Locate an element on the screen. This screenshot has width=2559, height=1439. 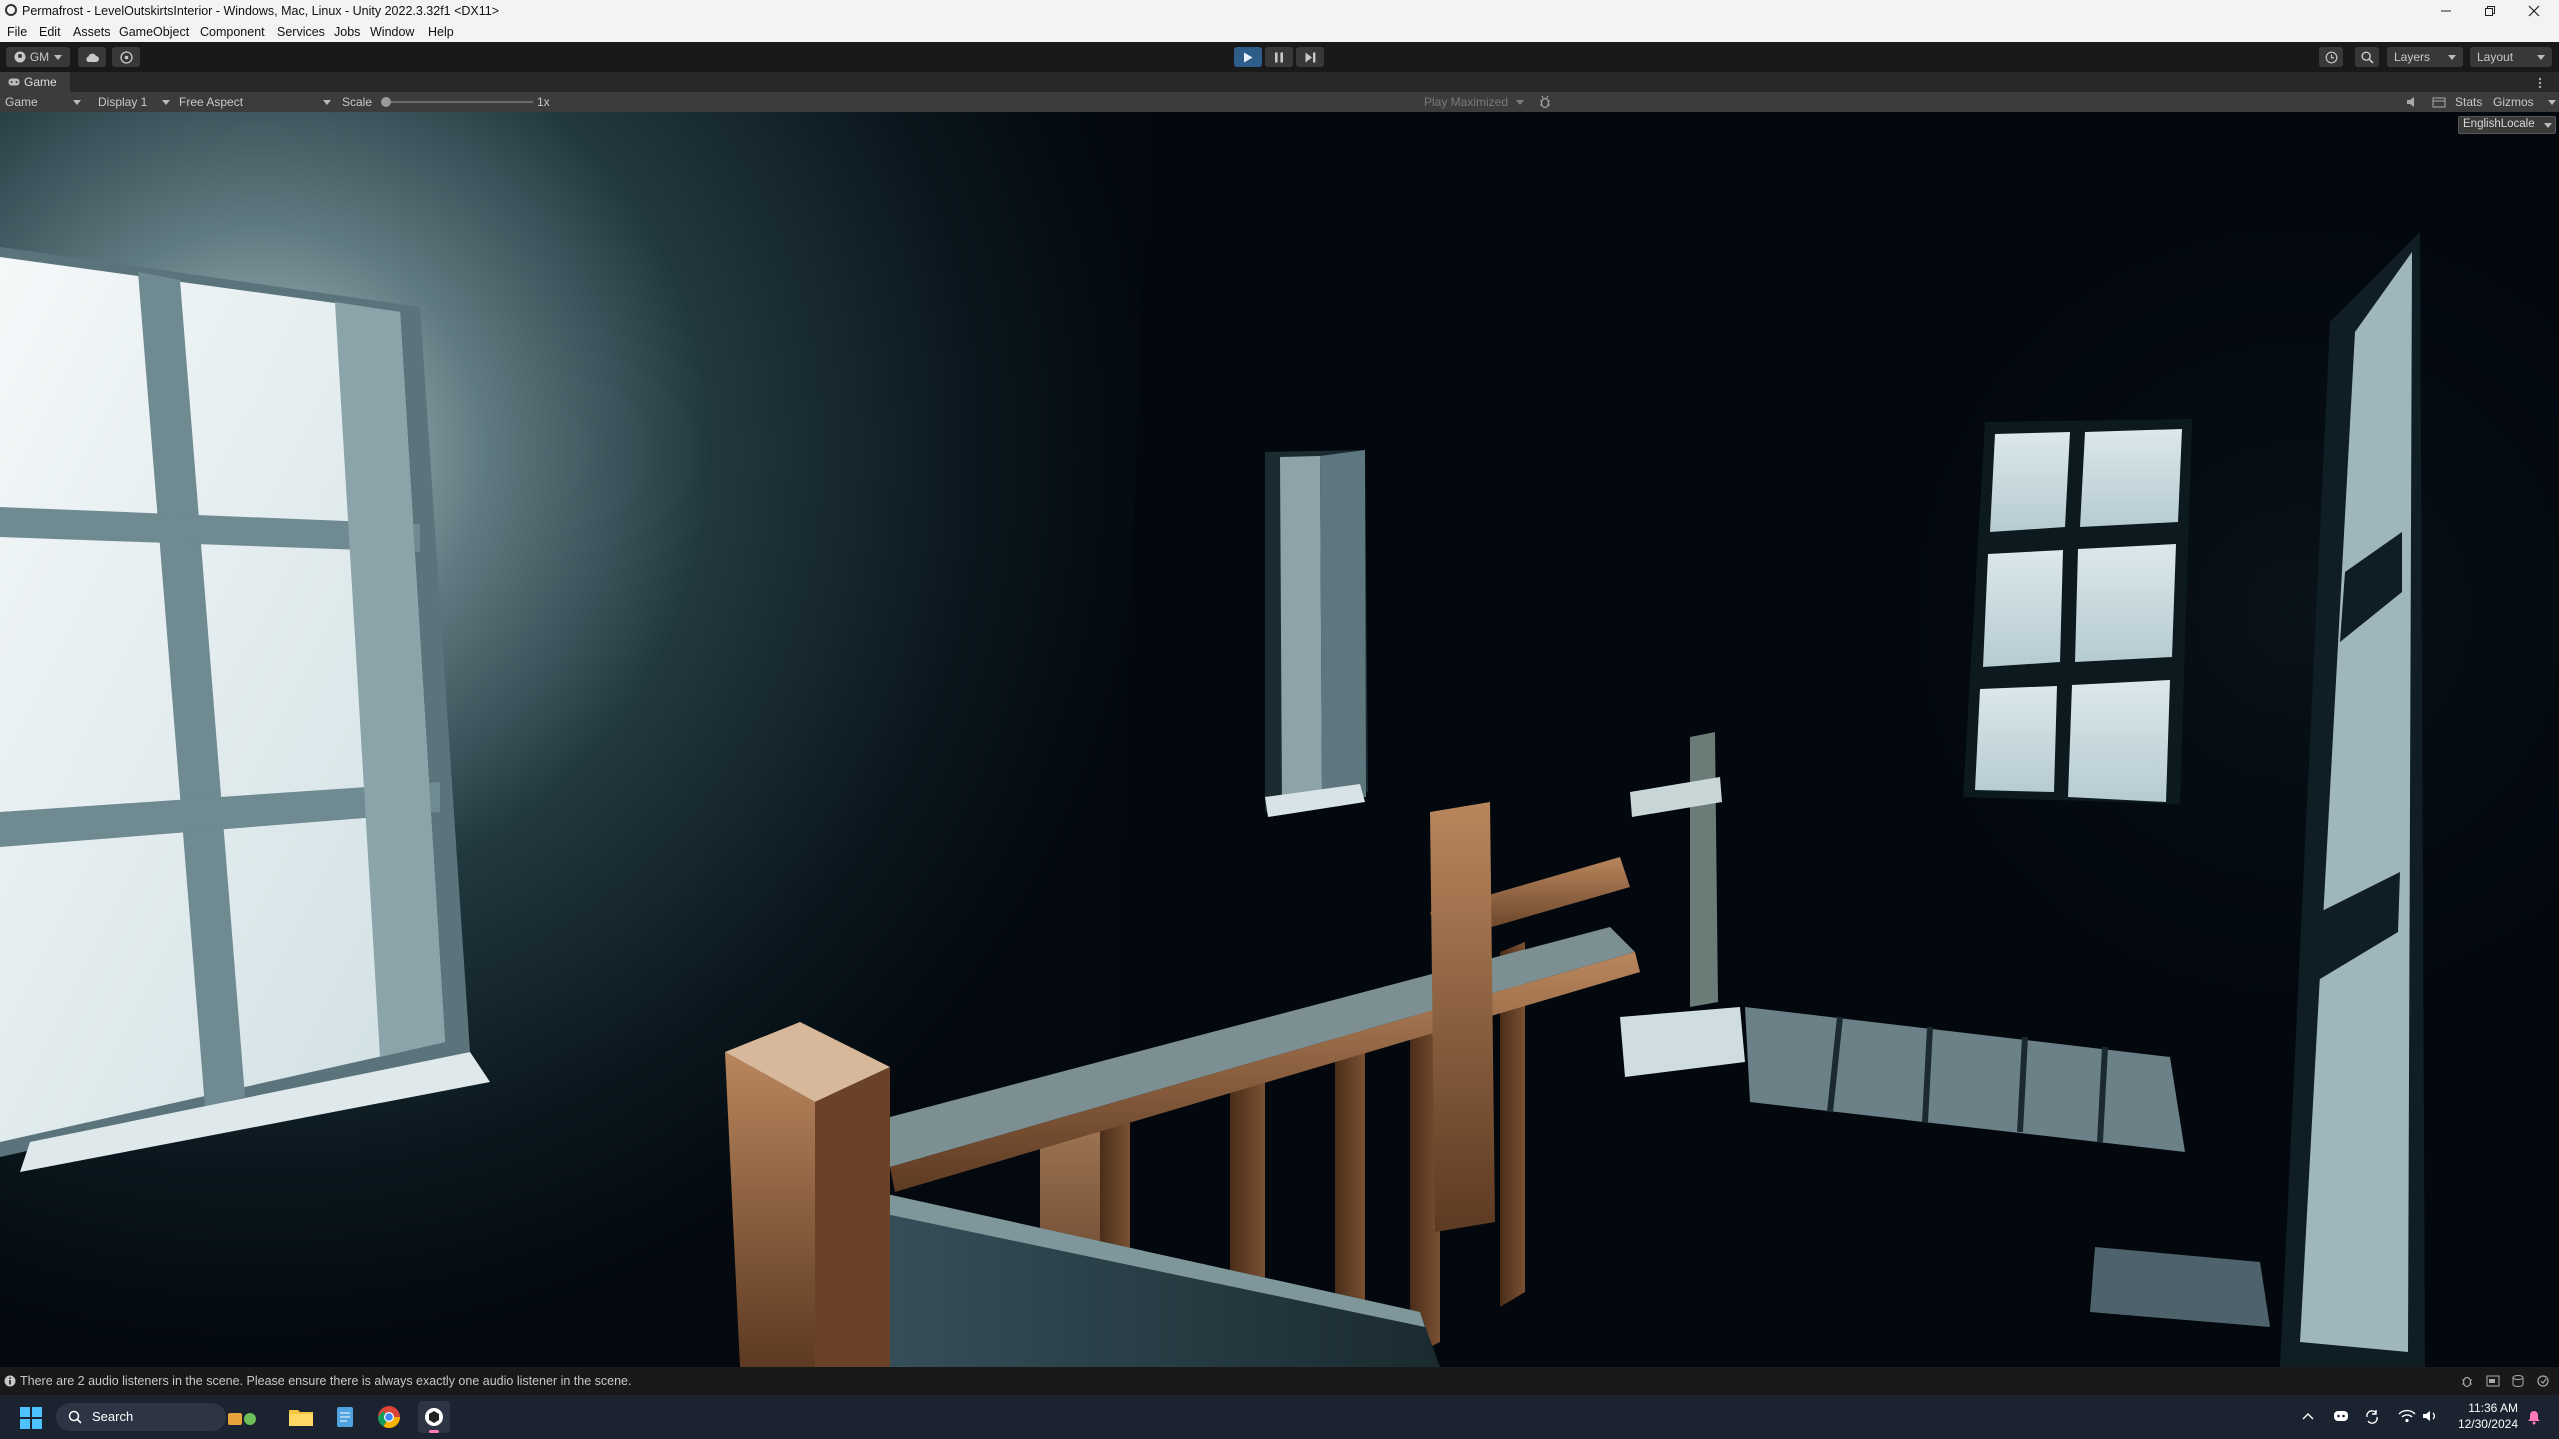
layout-dropdown: Layout is located at coordinates (2511, 57).